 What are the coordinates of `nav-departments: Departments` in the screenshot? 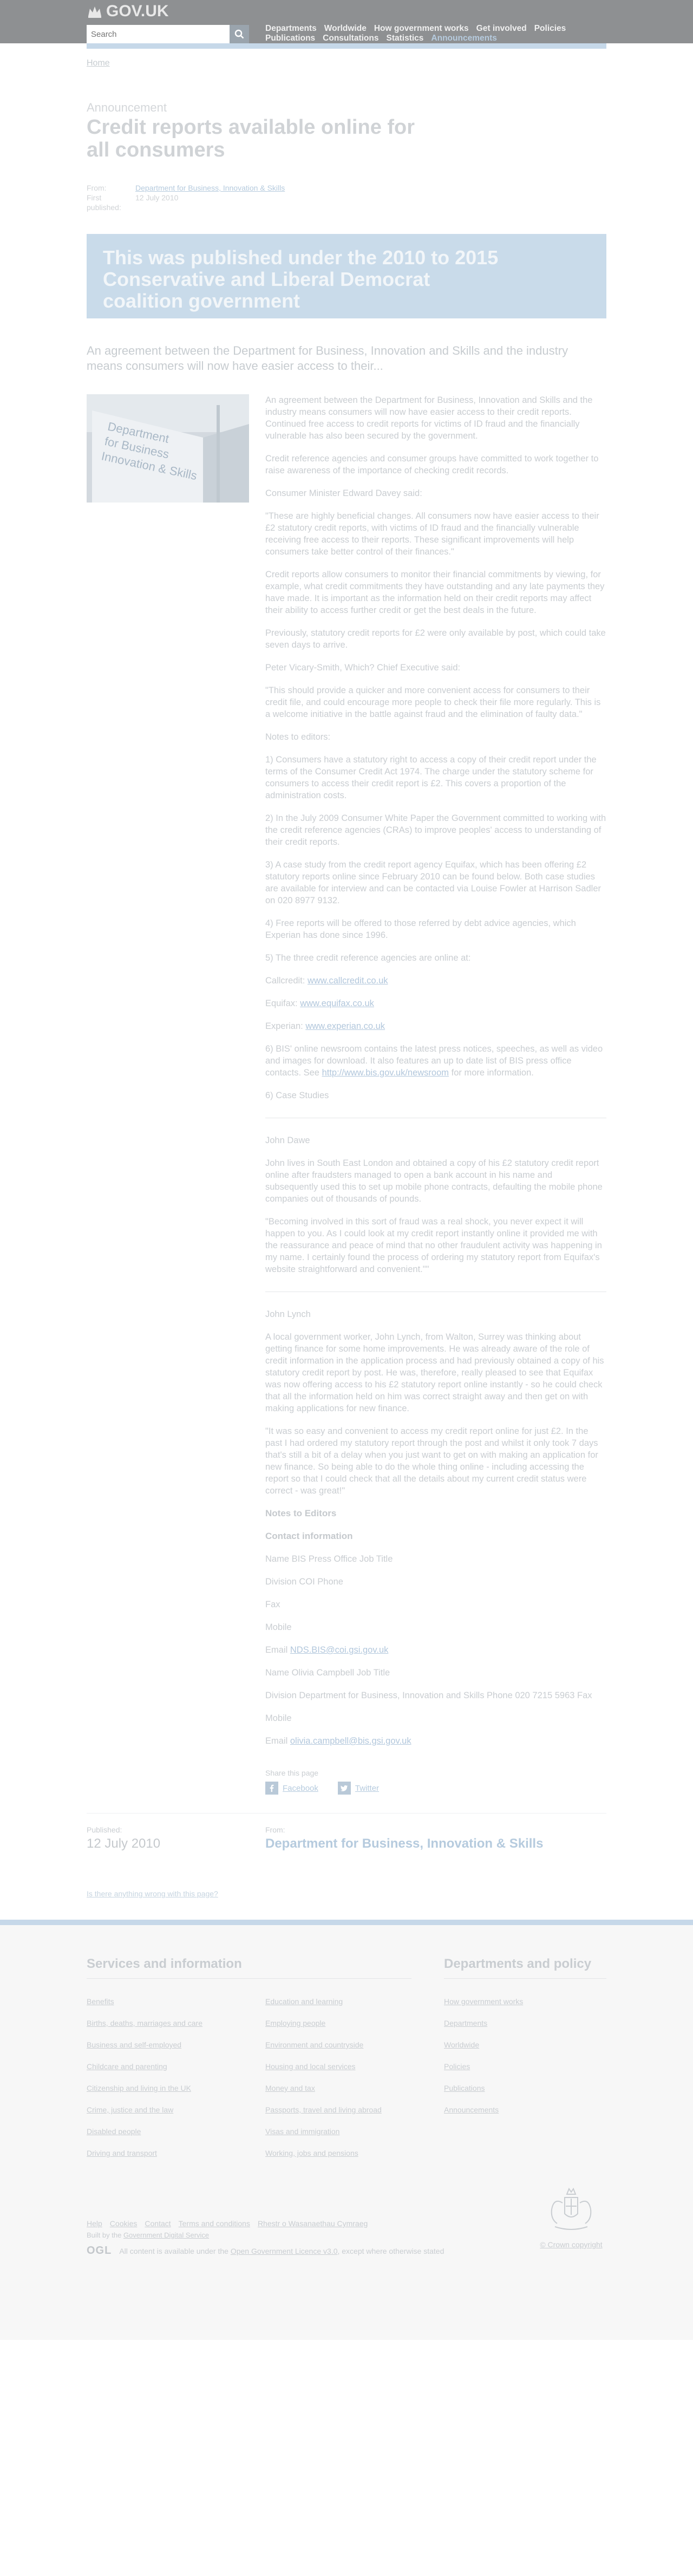 It's located at (291, 29).